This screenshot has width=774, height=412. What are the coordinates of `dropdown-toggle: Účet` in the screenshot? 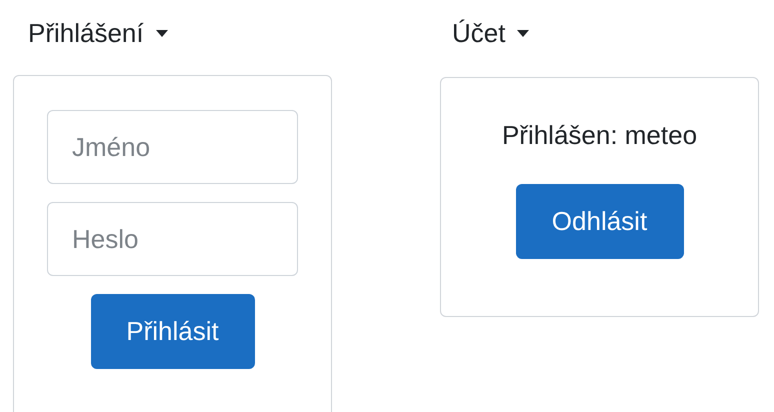 It's located at (491, 33).